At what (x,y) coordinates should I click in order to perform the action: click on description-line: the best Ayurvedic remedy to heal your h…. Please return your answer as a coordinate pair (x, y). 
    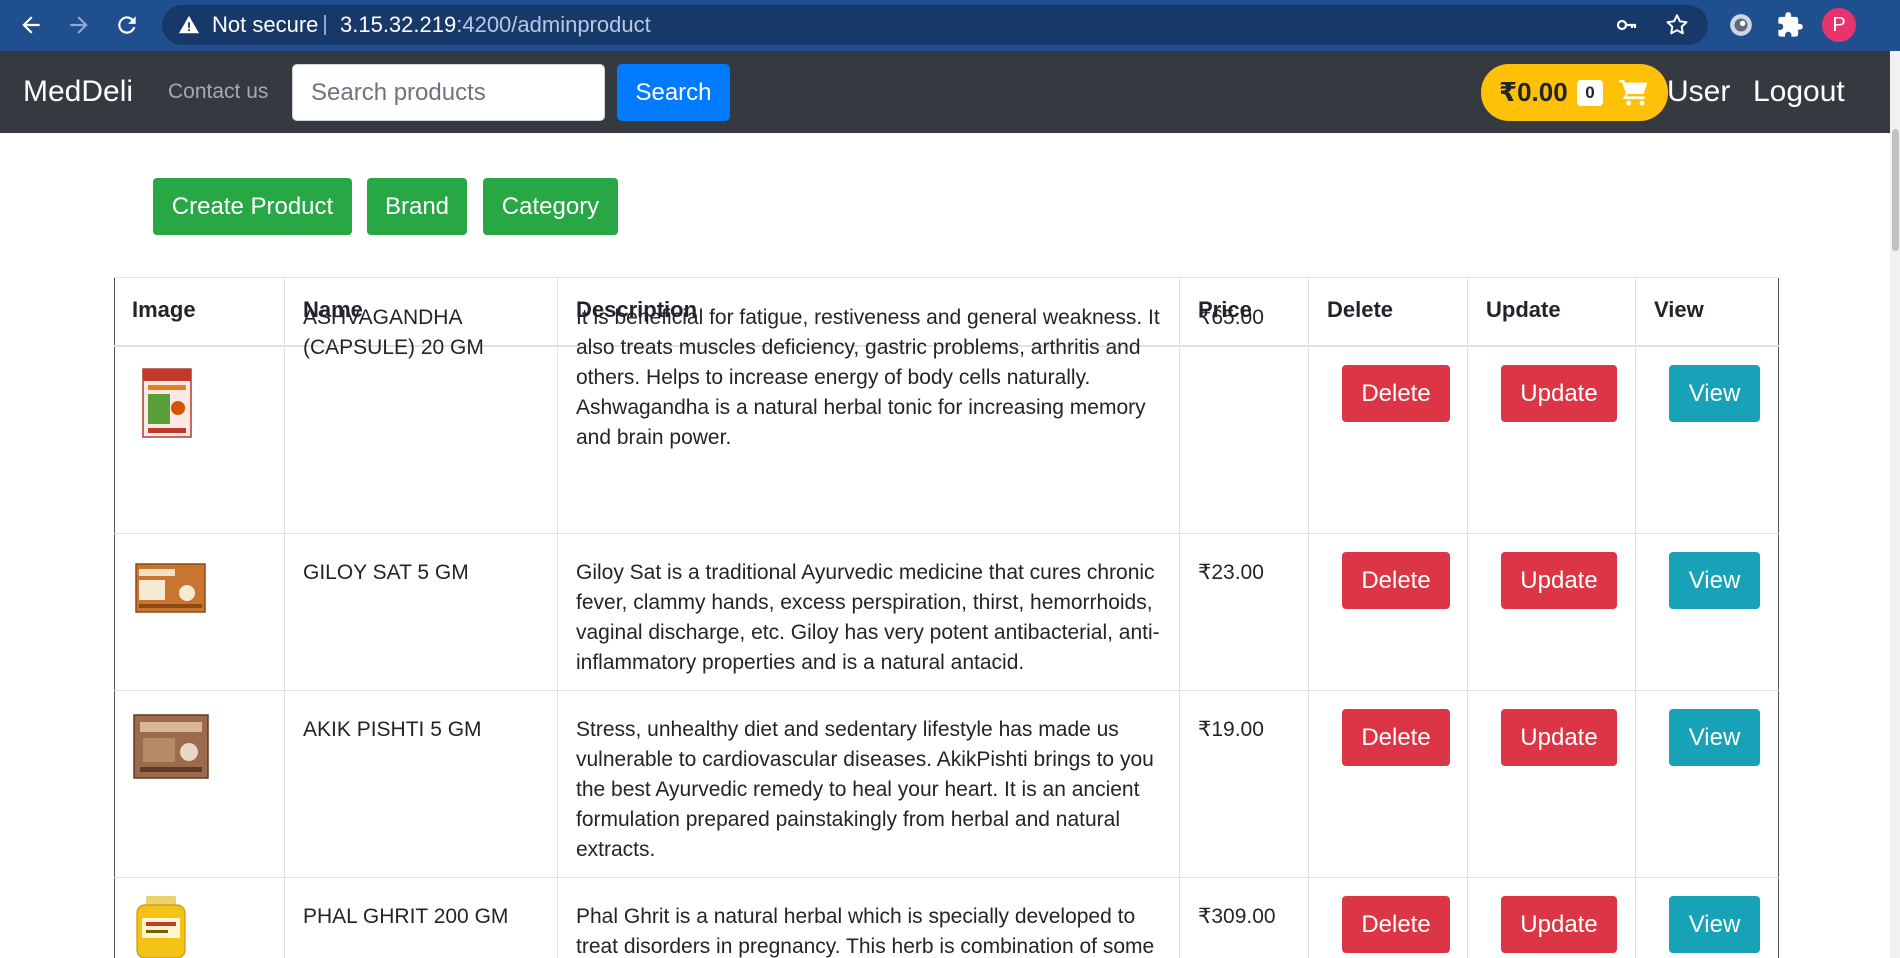
    Looking at the image, I should click on (858, 789).